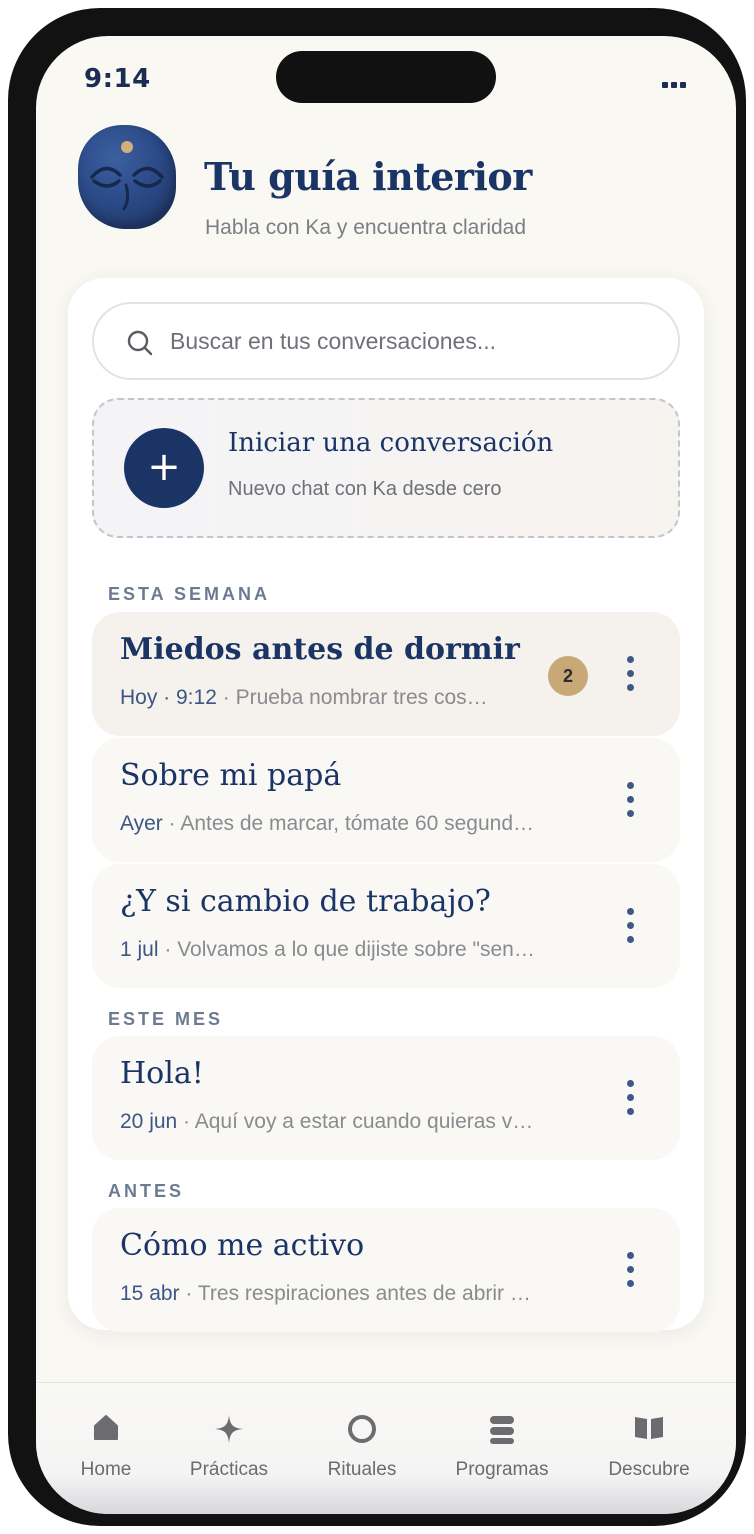  Describe the element at coordinates (502, 1469) in the screenshot. I see `tab-label: Programas` at that location.